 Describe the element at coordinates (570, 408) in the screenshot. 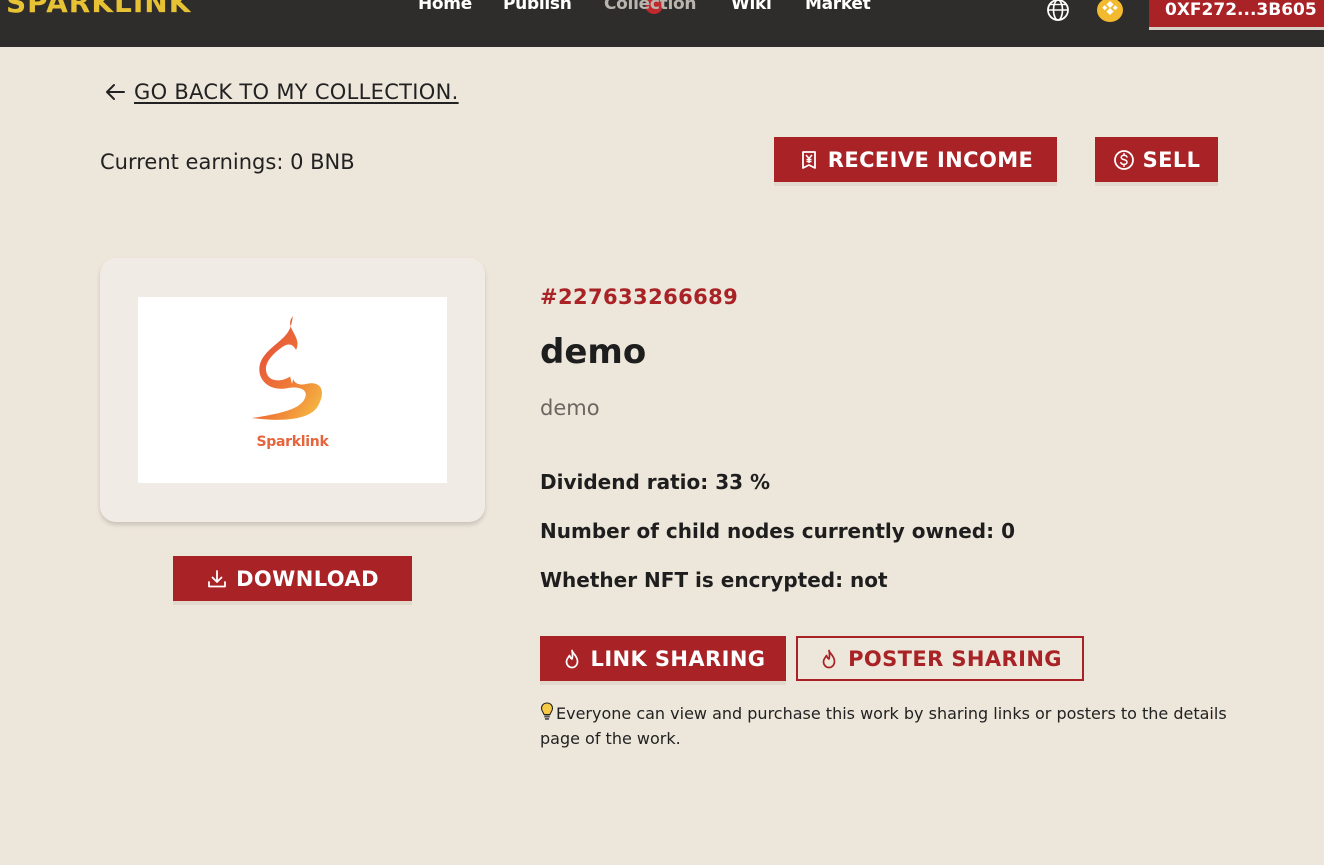

I see `work-description: demo` at that location.